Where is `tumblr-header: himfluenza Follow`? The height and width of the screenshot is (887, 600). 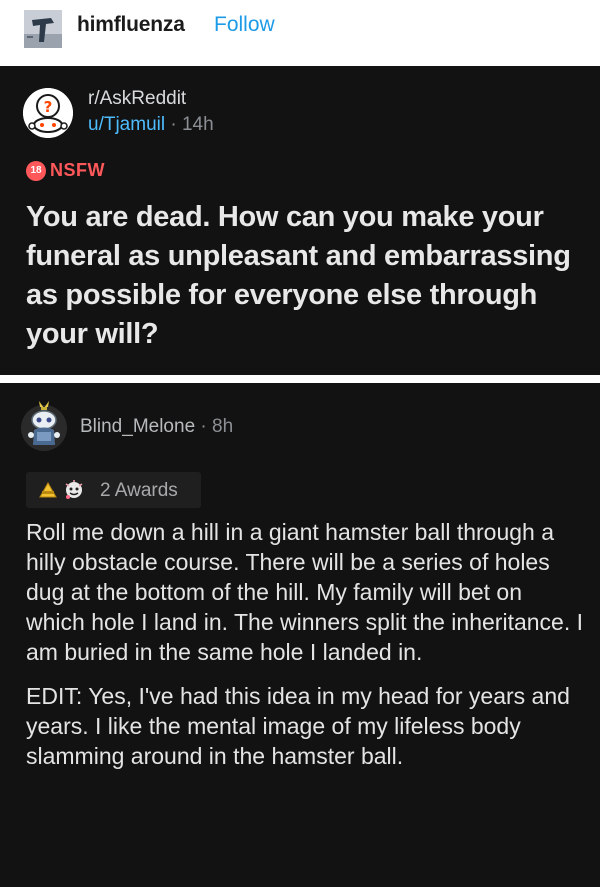
tumblr-header: himfluenza Follow is located at coordinates (300, 30).